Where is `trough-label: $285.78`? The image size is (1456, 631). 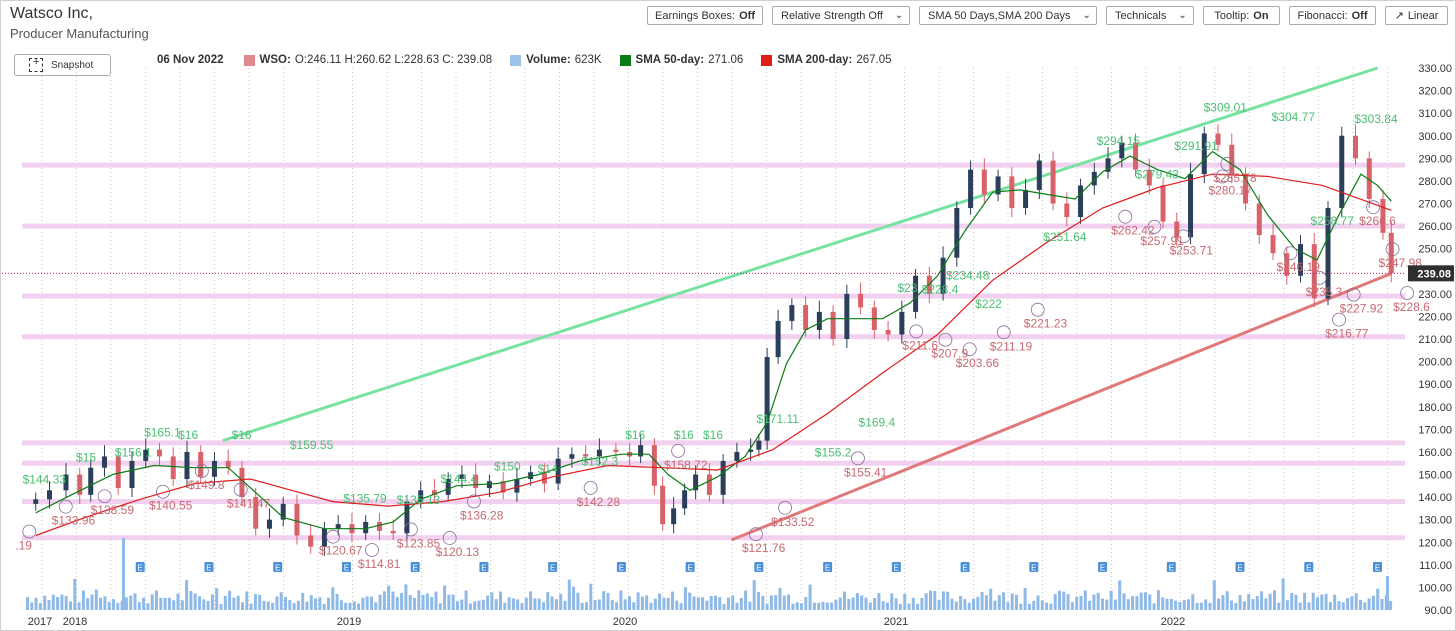 trough-label: $285.78 is located at coordinates (1235, 178).